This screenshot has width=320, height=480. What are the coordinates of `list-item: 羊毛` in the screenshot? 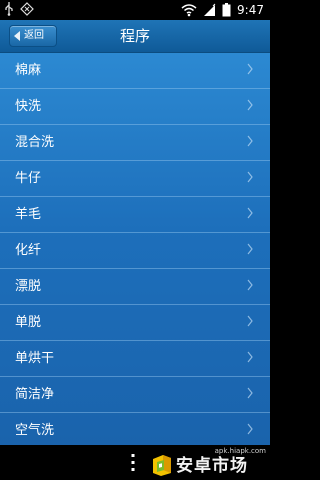 It's located at (135, 215).